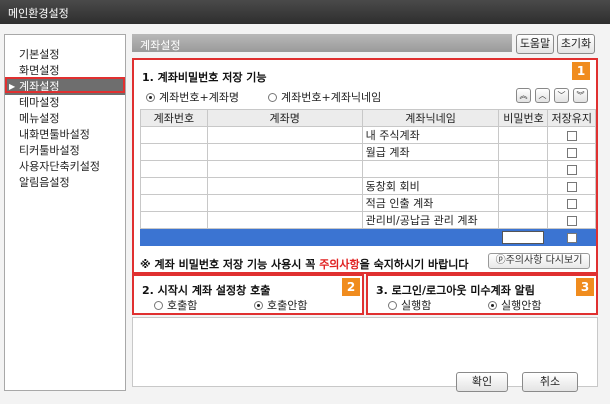 The width and height of the screenshot is (610, 404). I want to click on radio-no-run: 실행안함, so click(514, 305).